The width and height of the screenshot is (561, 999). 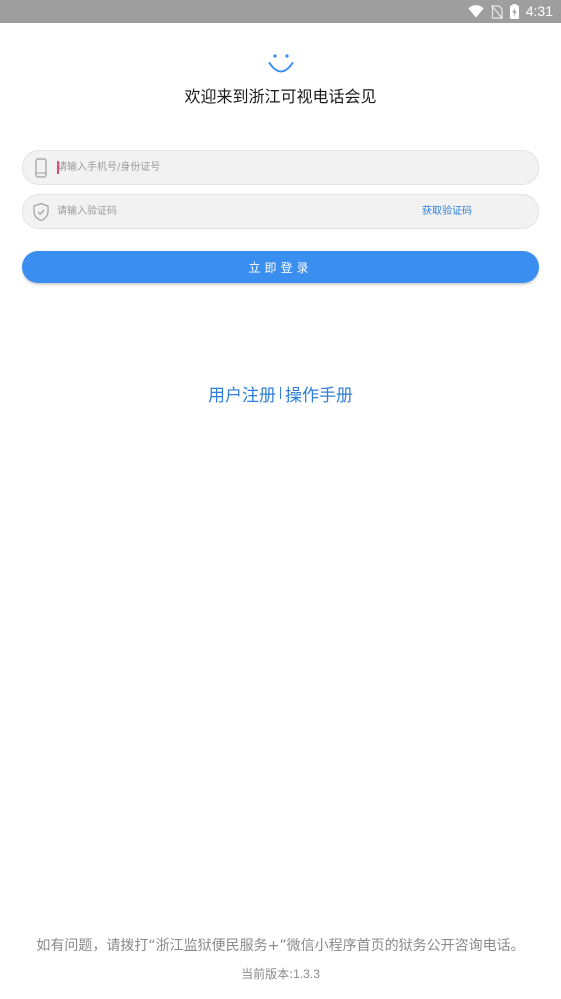 I want to click on battery-charging-icon, so click(x=514, y=11).